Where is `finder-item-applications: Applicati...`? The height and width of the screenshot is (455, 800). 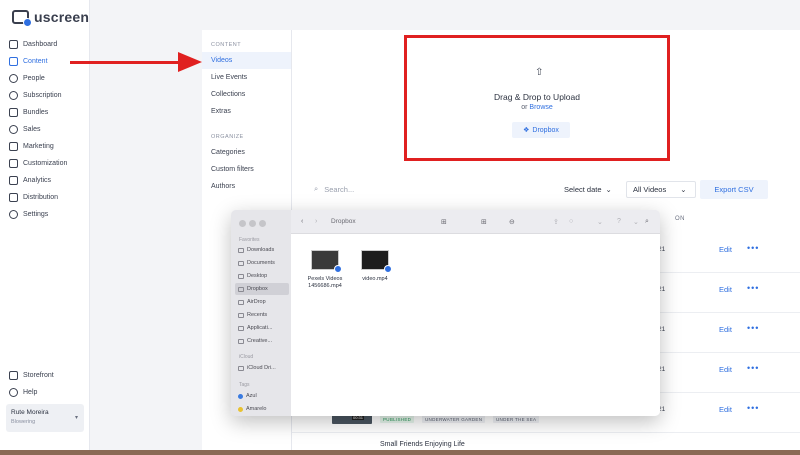
finder-item-applications: Applicati... is located at coordinates (262, 328).